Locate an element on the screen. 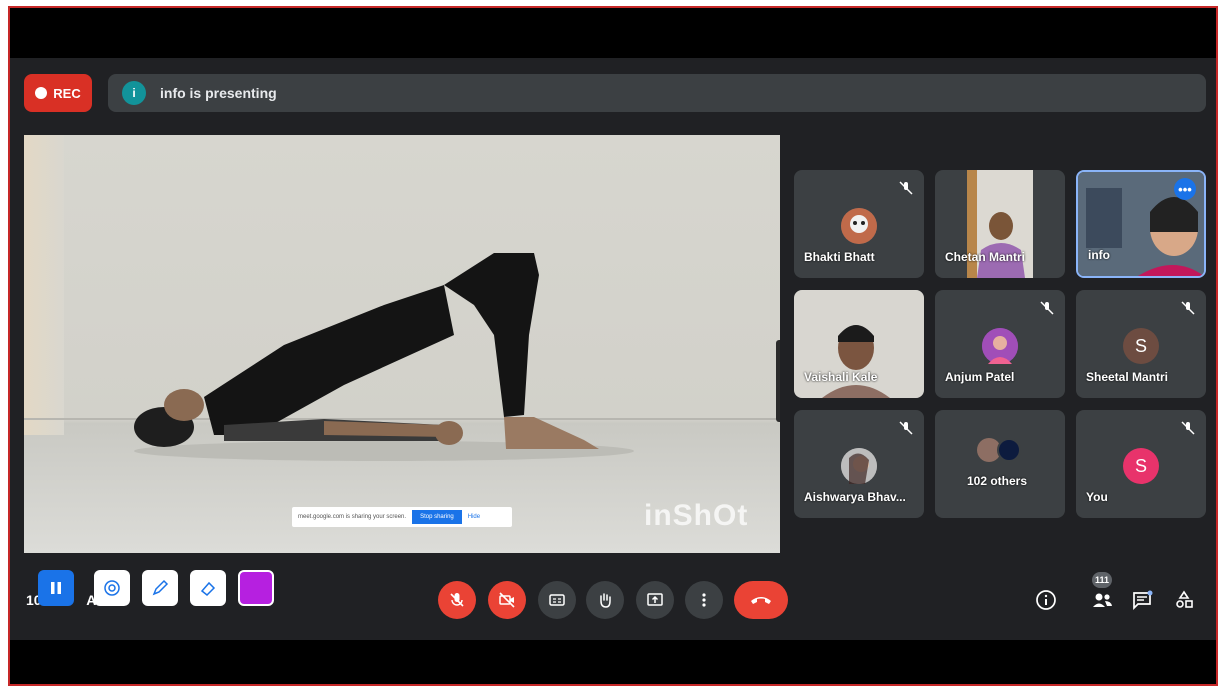 This screenshot has height=689, width=1222. pause-icon is located at coordinates (56, 588).